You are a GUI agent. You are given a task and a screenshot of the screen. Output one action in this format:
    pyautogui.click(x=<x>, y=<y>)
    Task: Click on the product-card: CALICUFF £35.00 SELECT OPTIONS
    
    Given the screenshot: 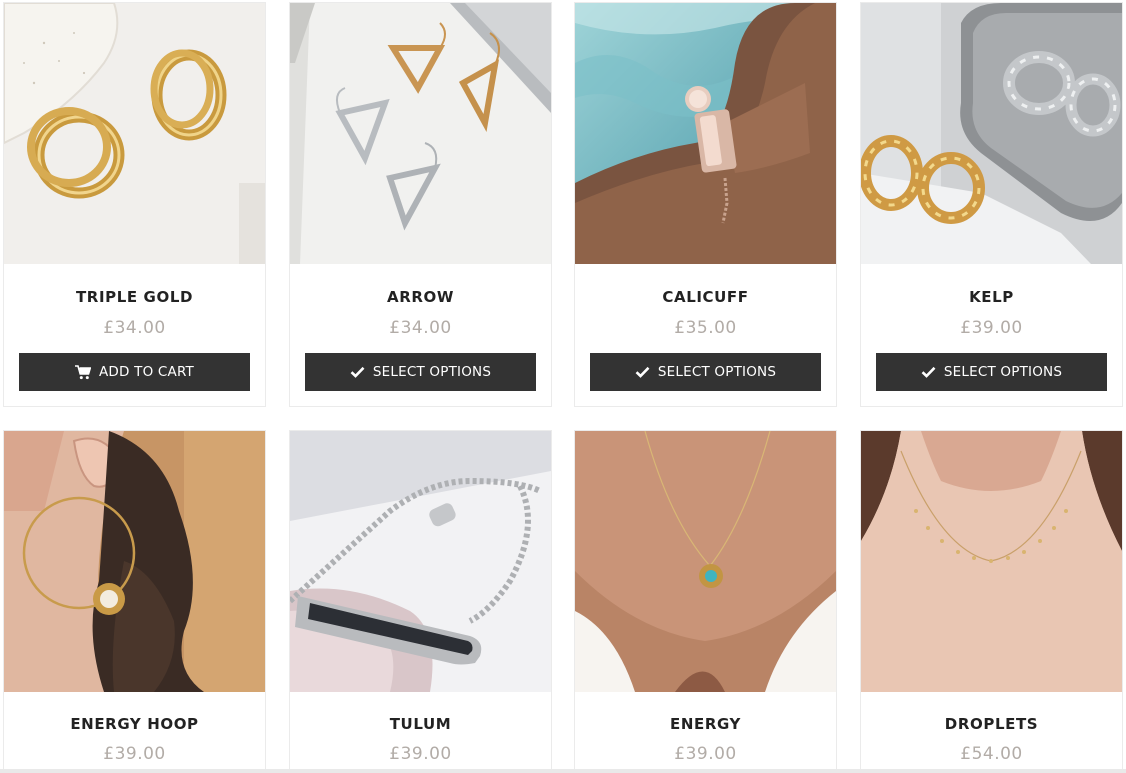 What is the action you would take?
    pyautogui.click(x=705, y=204)
    